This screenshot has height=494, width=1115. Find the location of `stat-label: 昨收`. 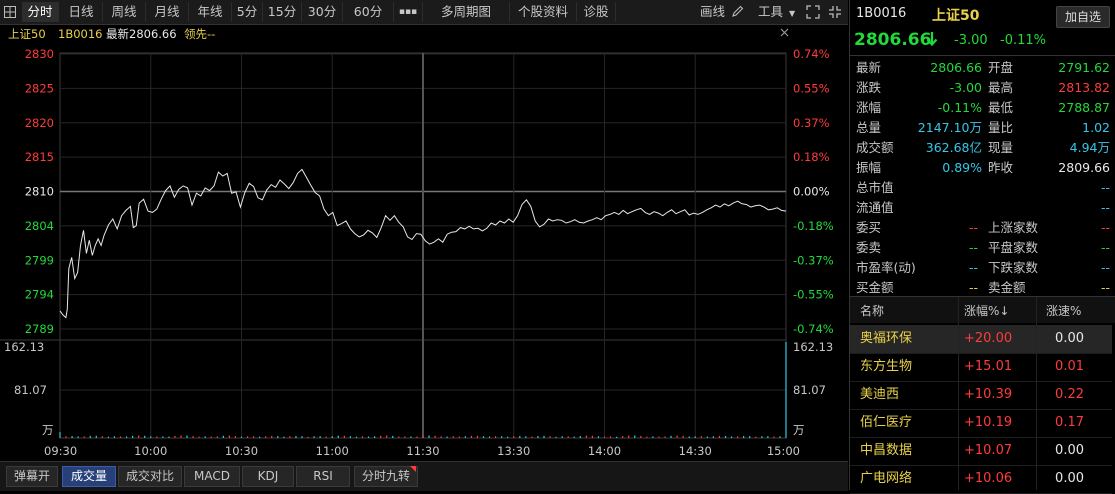

stat-label: 昨收 is located at coordinates (1001, 167).